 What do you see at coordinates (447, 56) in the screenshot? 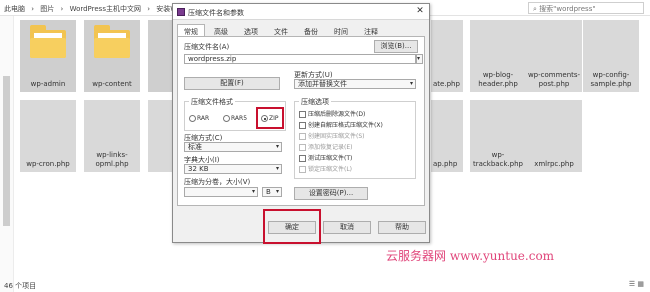
I see `file-tile-partial: ate.php` at bounding box center [447, 56].